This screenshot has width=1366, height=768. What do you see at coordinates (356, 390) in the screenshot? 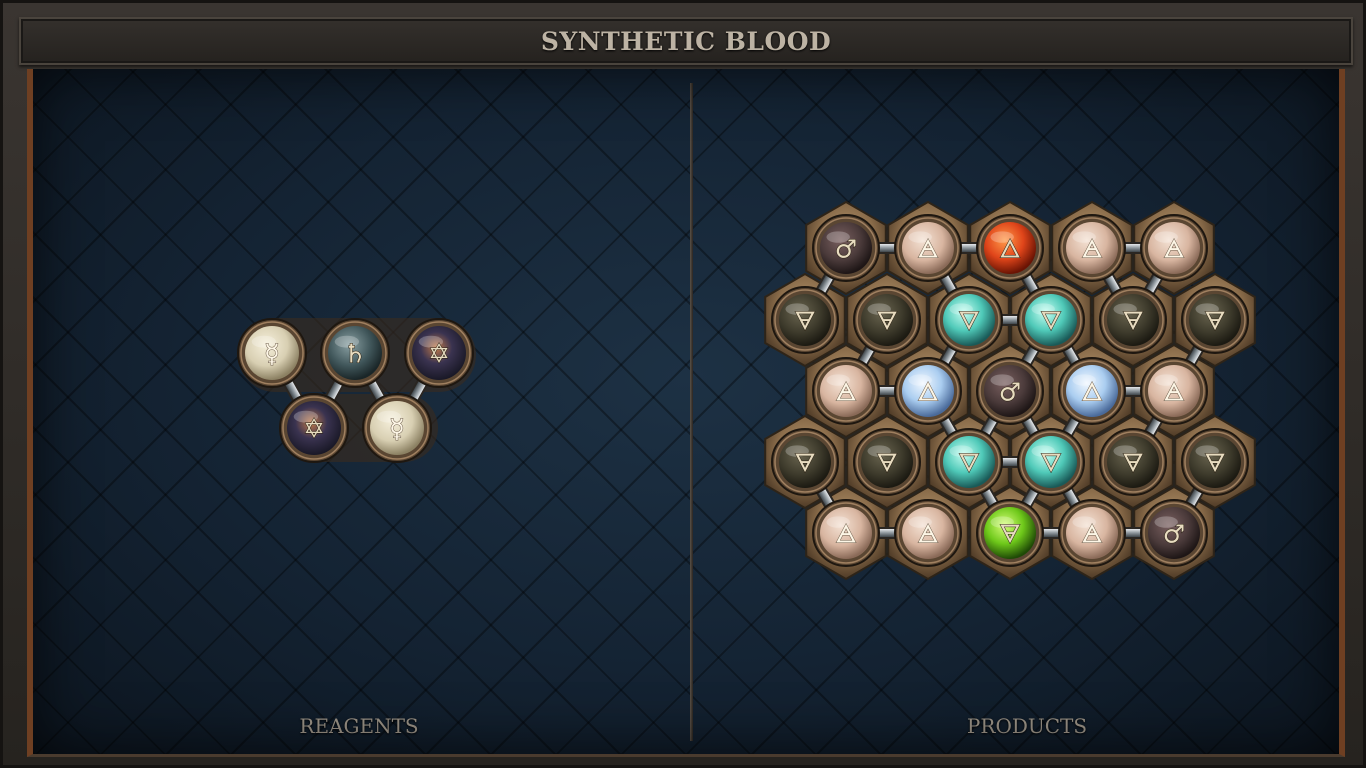
I see `reagent-molecule: ☿ ♄ ✡ ✡ ☿` at bounding box center [356, 390].